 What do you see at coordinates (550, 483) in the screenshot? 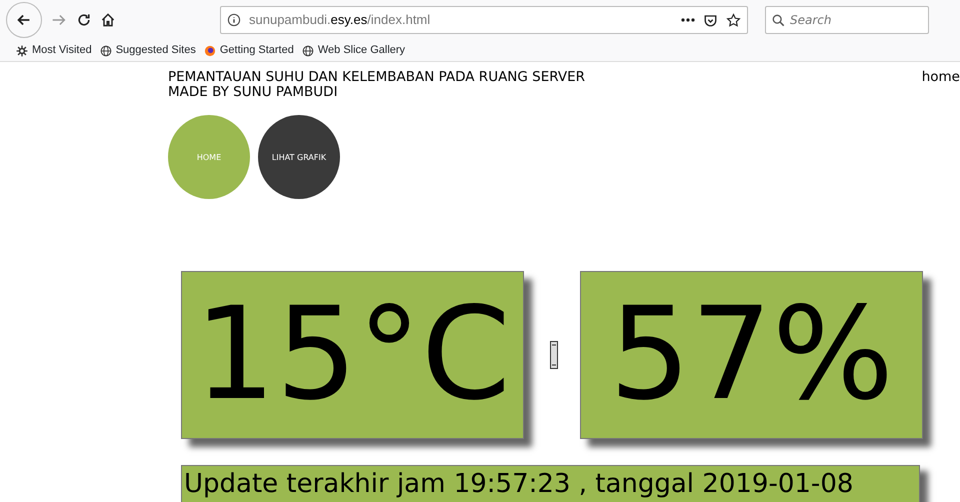
I see `update-status: Update terakhir jam 19:57:23 , tanggal 2019-01-08` at bounding box center [550, 483].